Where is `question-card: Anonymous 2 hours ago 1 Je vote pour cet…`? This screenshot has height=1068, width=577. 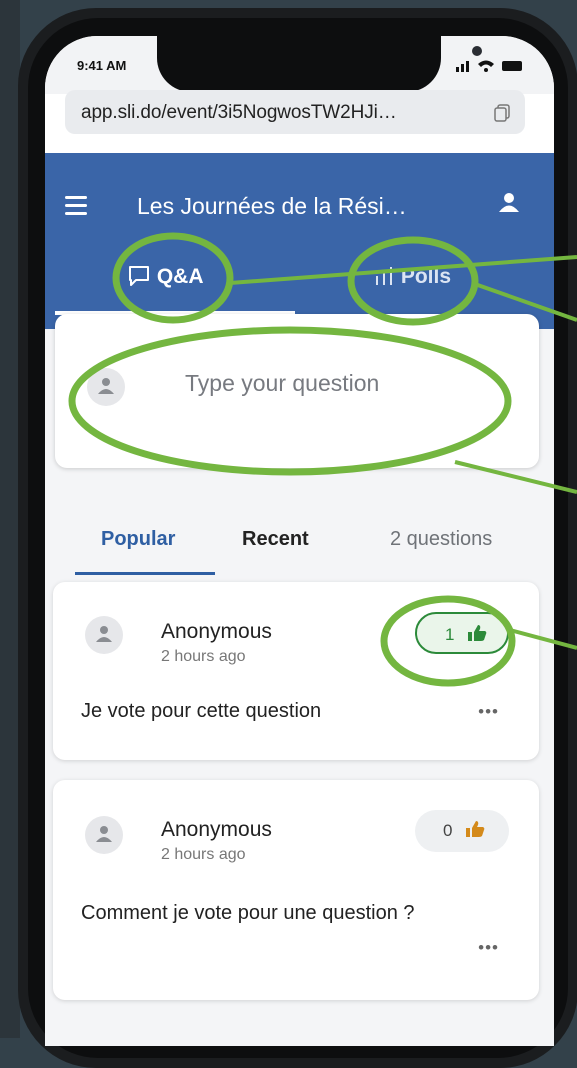 question-card: Anonymous 2 hours ago 1 Je vote pour cet… is located at coordinates (296, 671).